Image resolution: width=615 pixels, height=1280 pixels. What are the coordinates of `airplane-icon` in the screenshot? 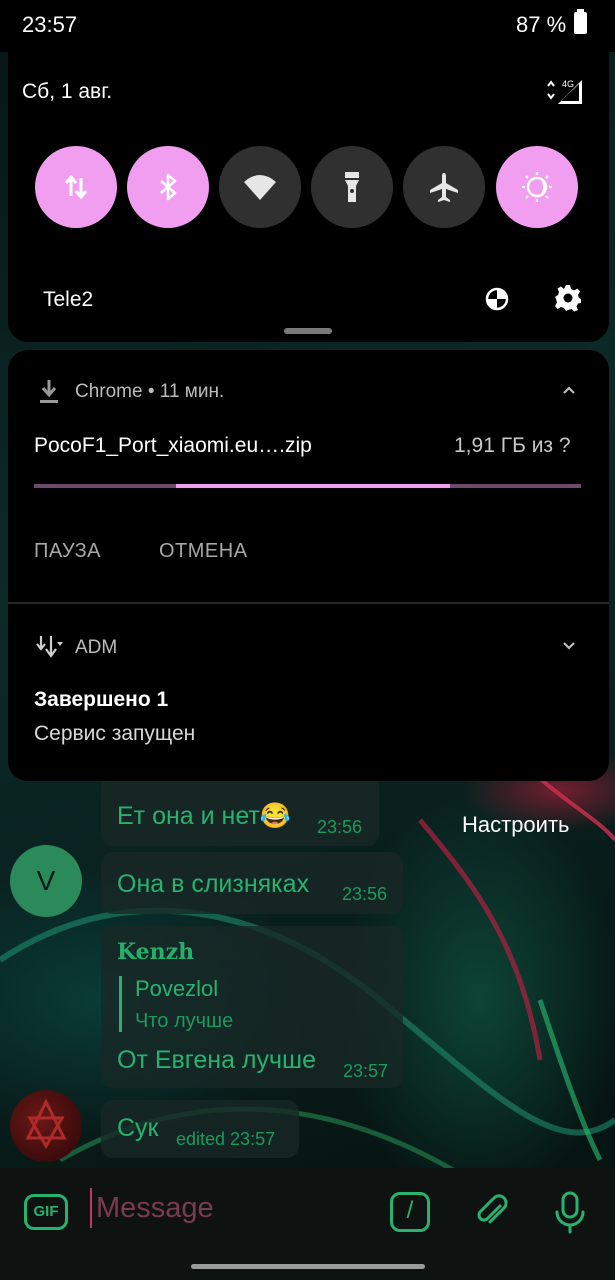 It's located at (444, 187).